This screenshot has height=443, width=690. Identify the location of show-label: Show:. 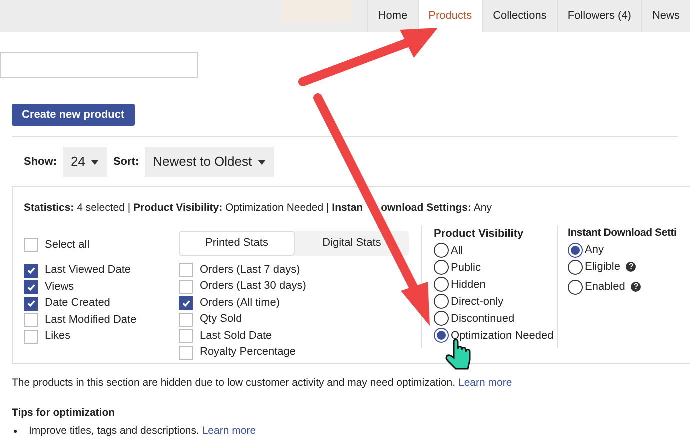
(40, 162).